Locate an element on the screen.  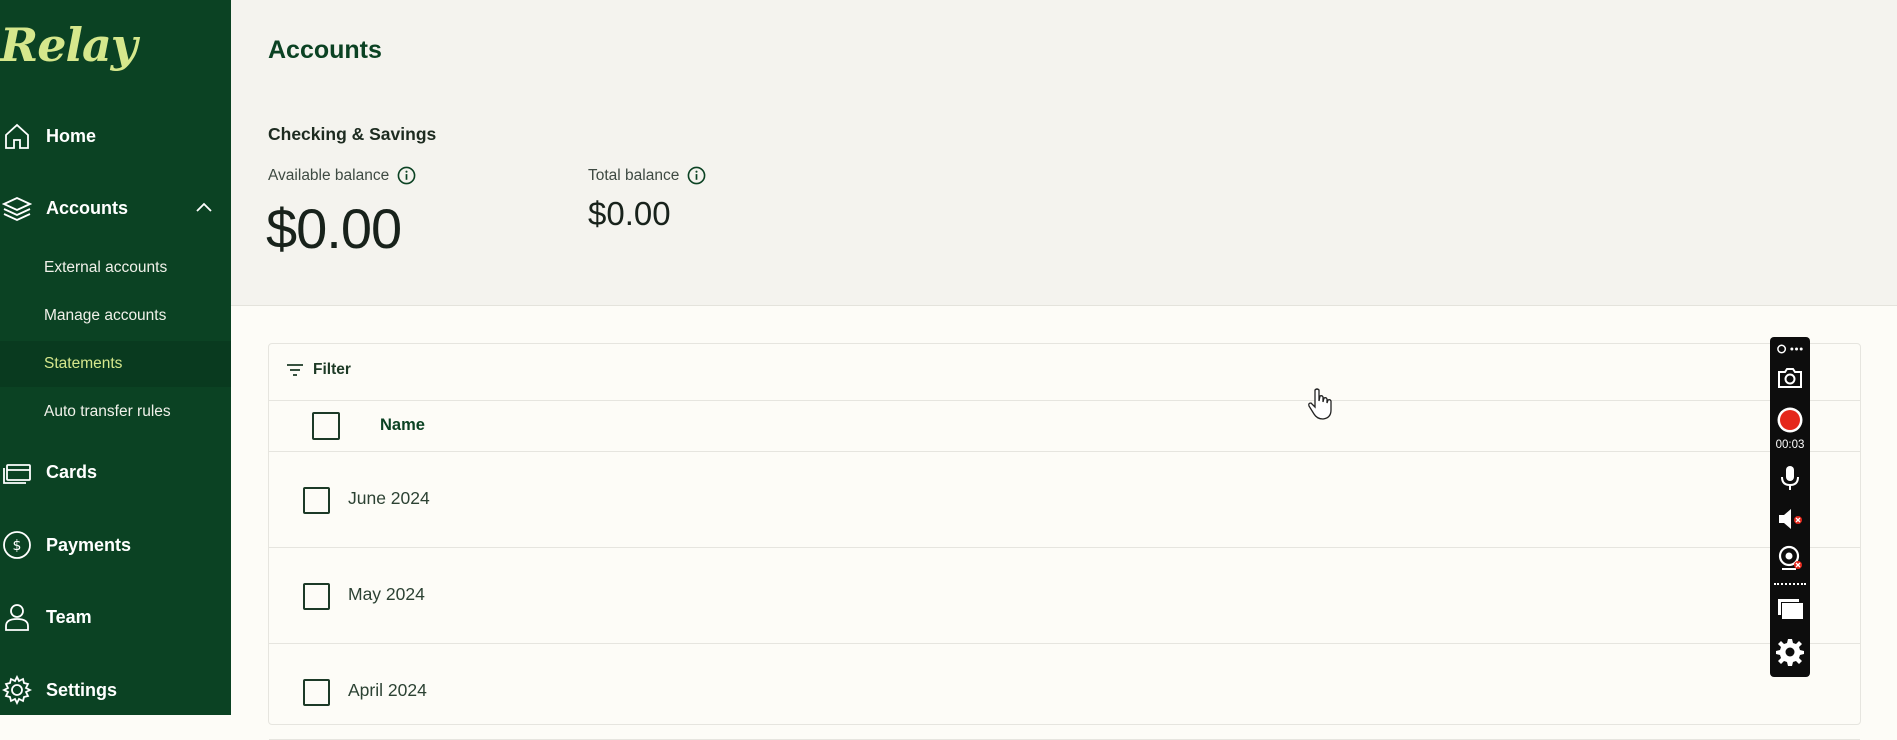
recording-toolbar: 00:03 is located at coordinates (1790, 507).